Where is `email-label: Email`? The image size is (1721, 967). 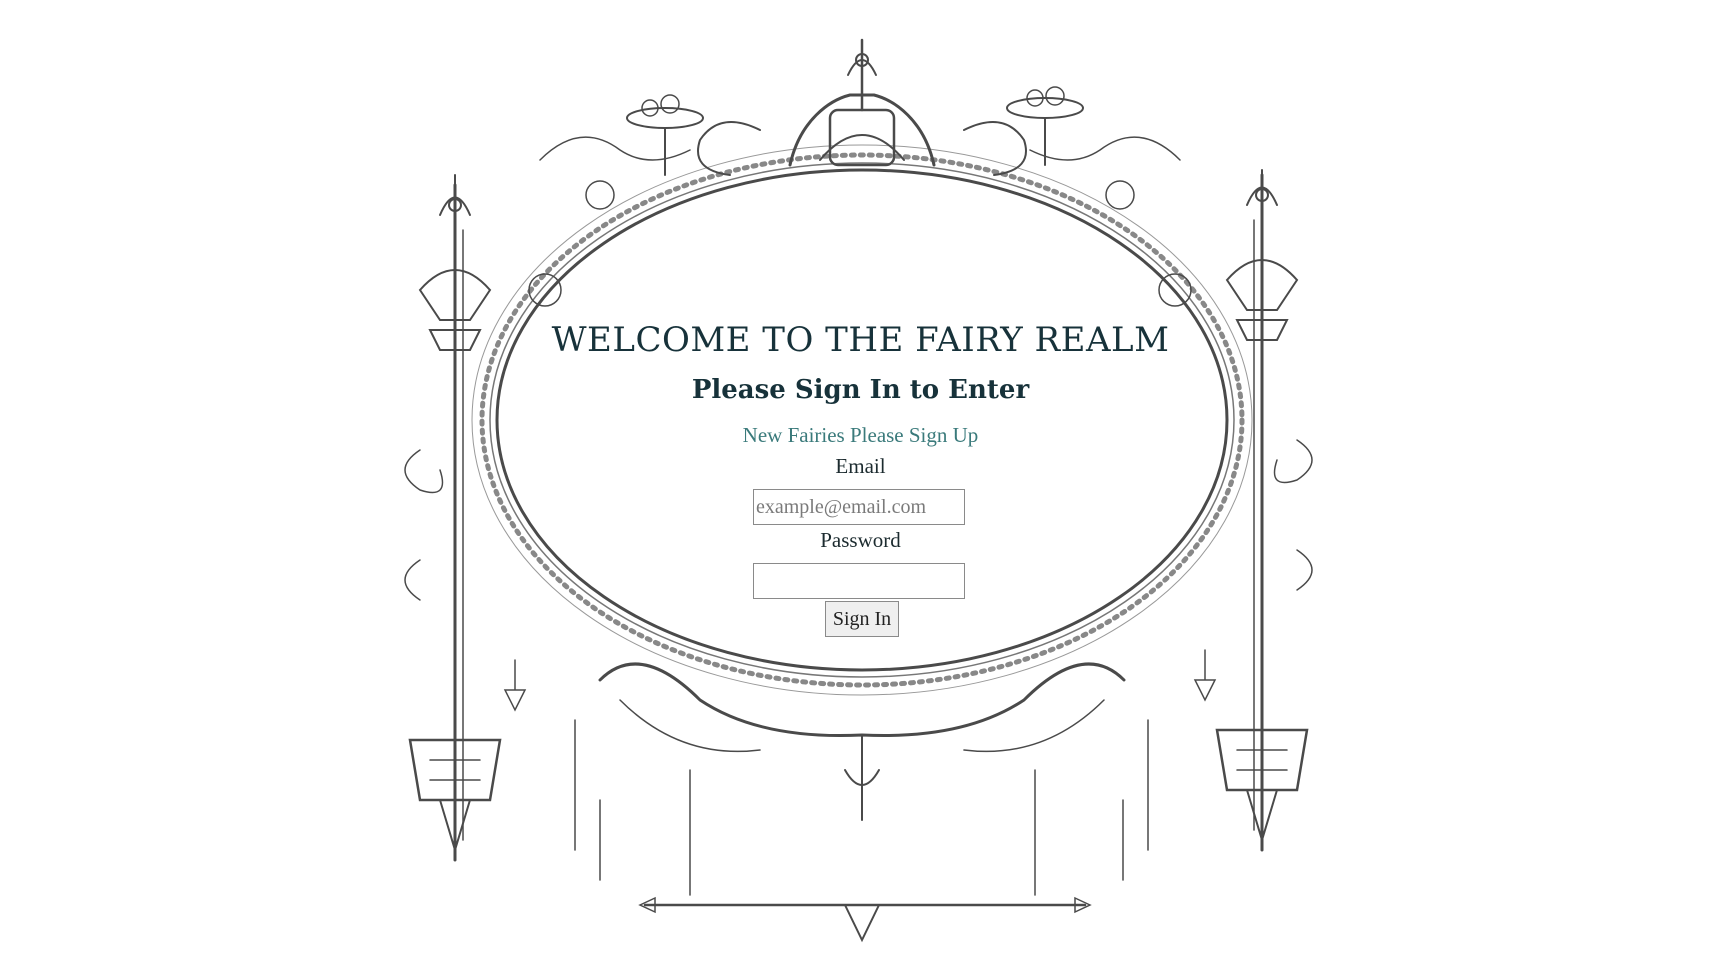
email-label: Email is located at coordinates (860, 466).